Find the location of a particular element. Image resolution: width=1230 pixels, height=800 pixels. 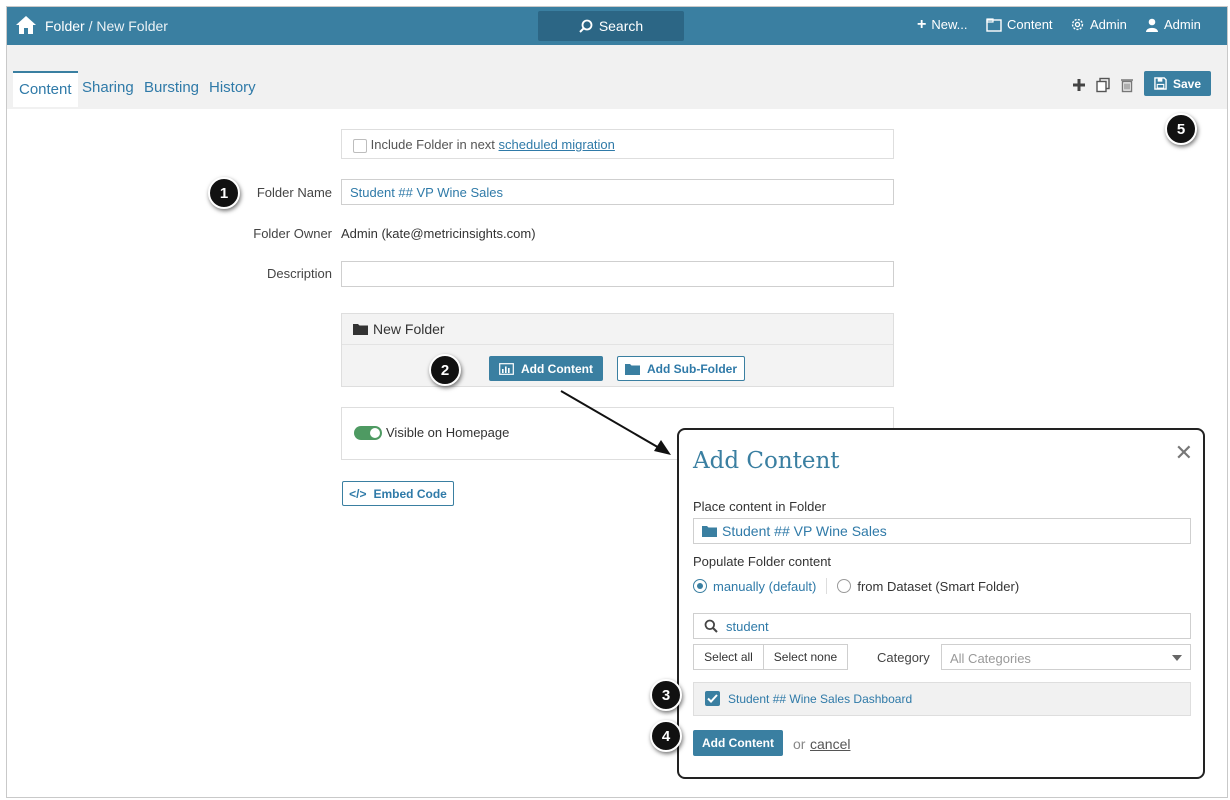

category-value: All Categories is located at coordinates (990, 658).